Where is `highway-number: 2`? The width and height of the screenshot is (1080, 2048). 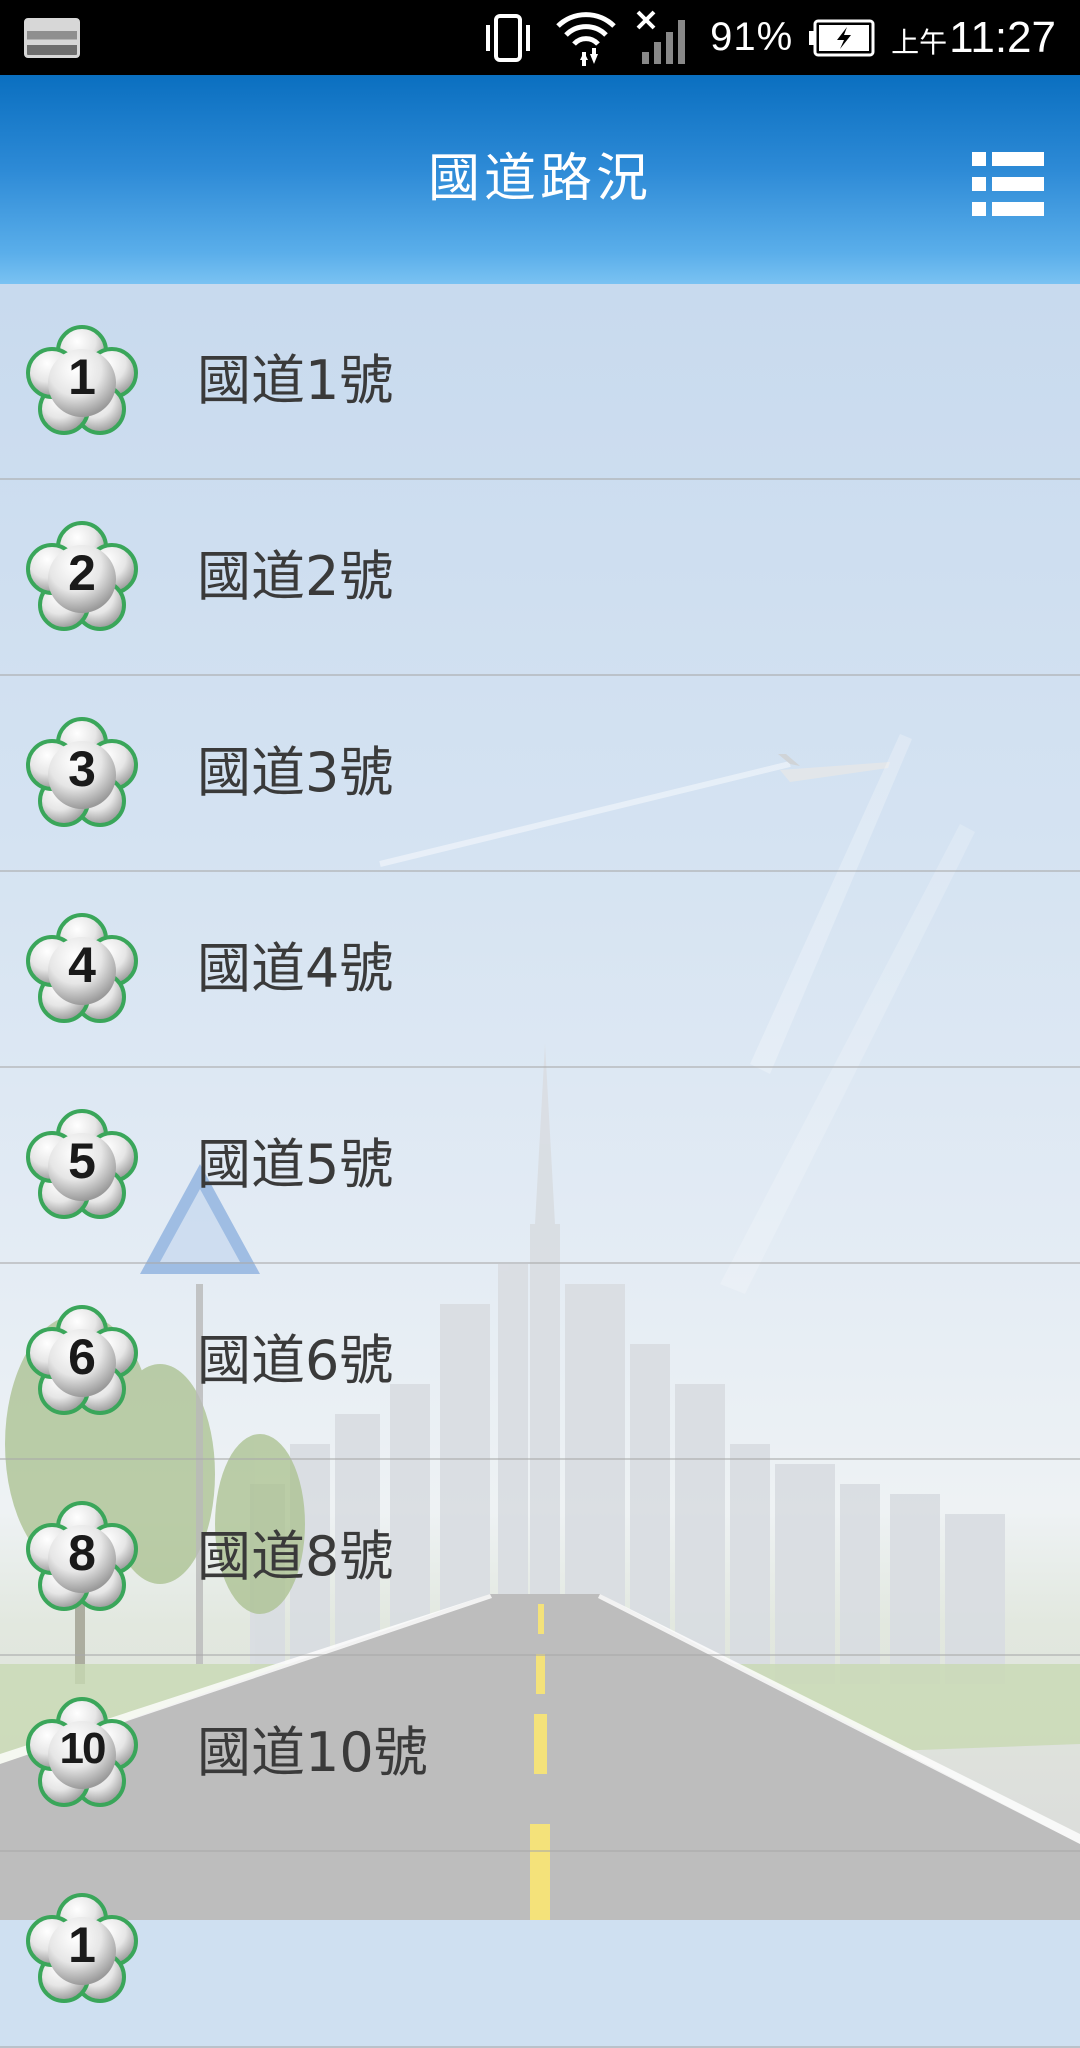 highway-number: 2 is located at coordinates (82, 573).